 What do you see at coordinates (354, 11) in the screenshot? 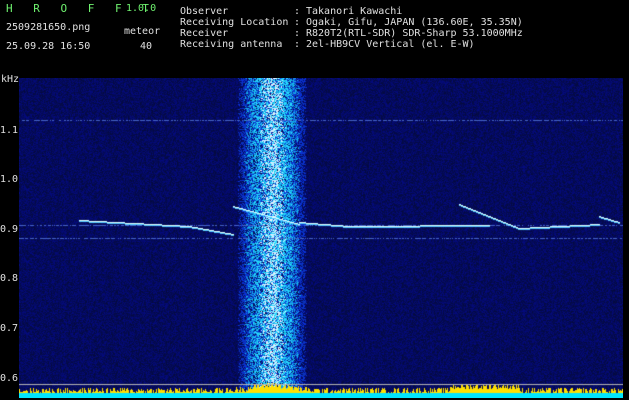
I see `observer-value: Takanori Kawachi` at bounding box center [354, 11].